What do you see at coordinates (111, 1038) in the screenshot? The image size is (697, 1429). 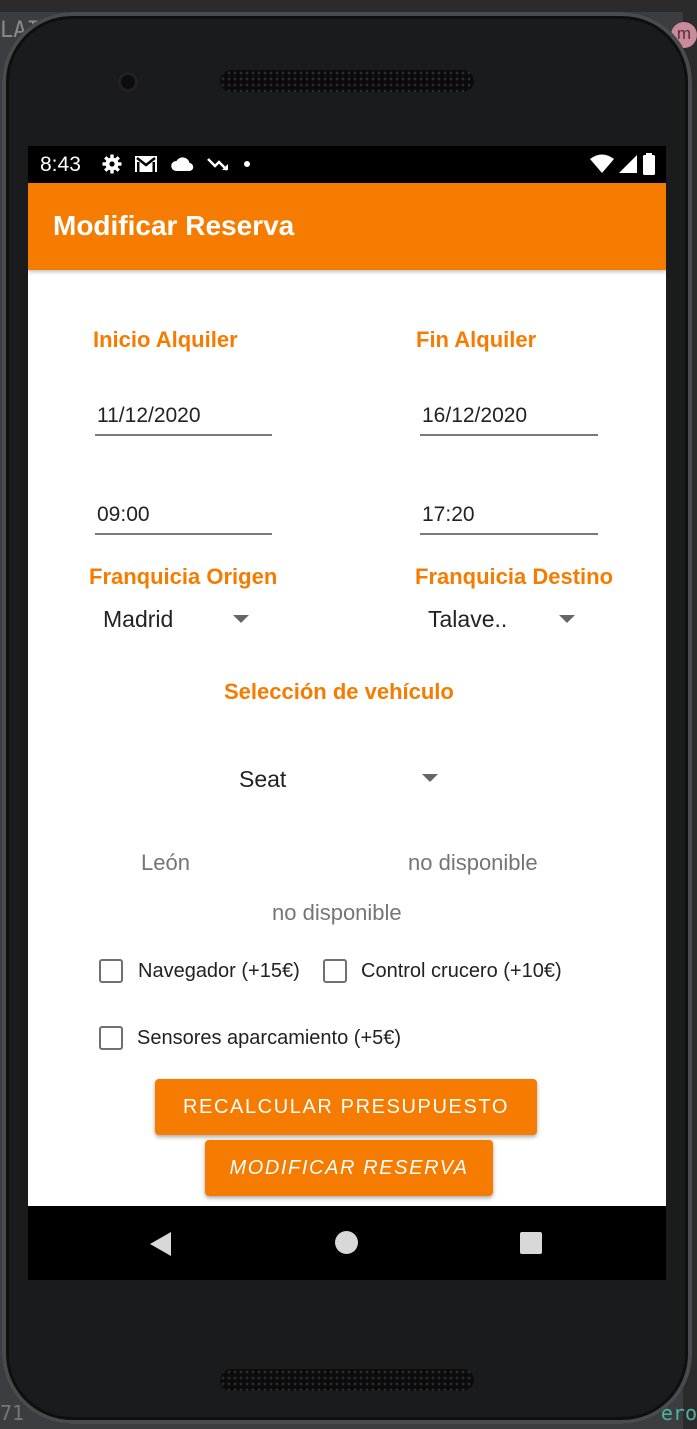 I see `sensores-aparcamiento-checkbox` at bounding box center [111, 1038].